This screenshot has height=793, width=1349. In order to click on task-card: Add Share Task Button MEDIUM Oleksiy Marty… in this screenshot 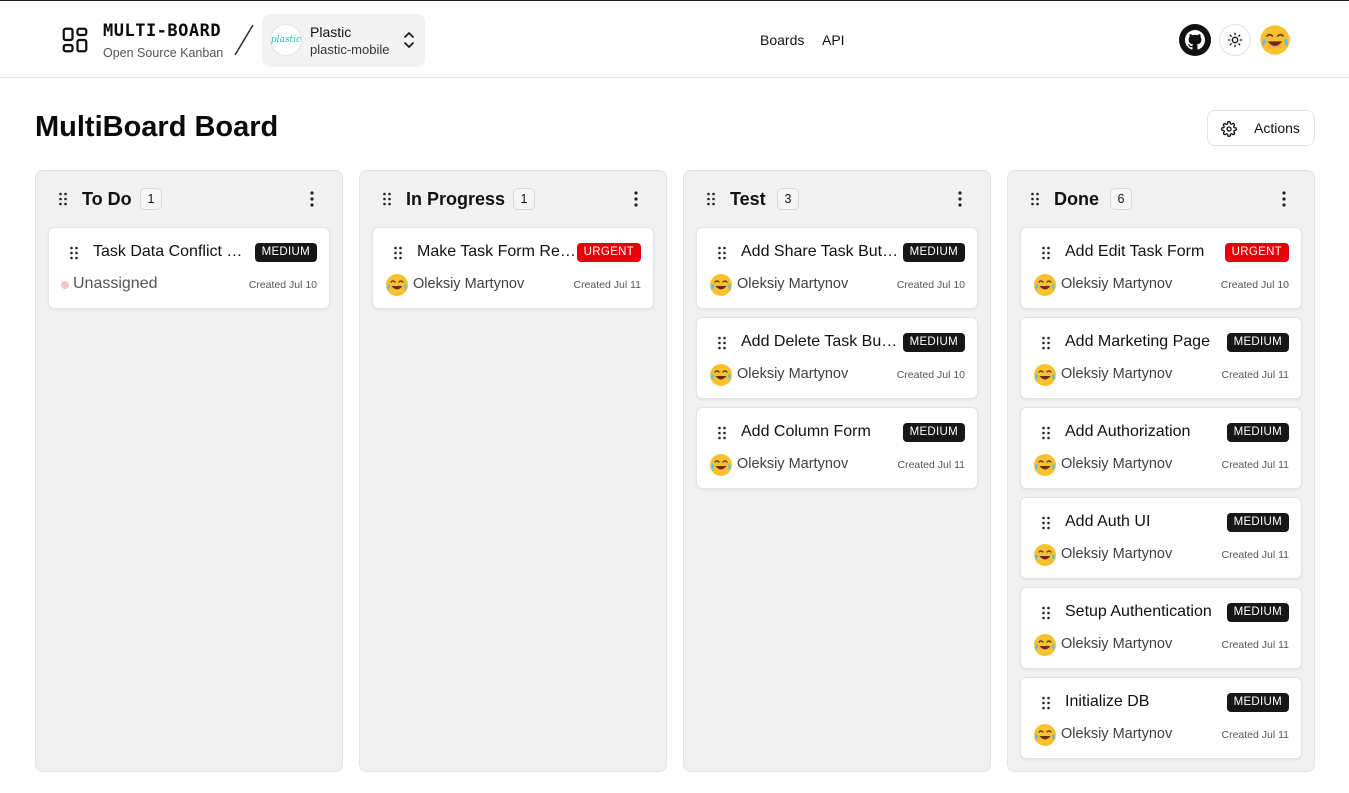, I will do `click(837, 268)`.